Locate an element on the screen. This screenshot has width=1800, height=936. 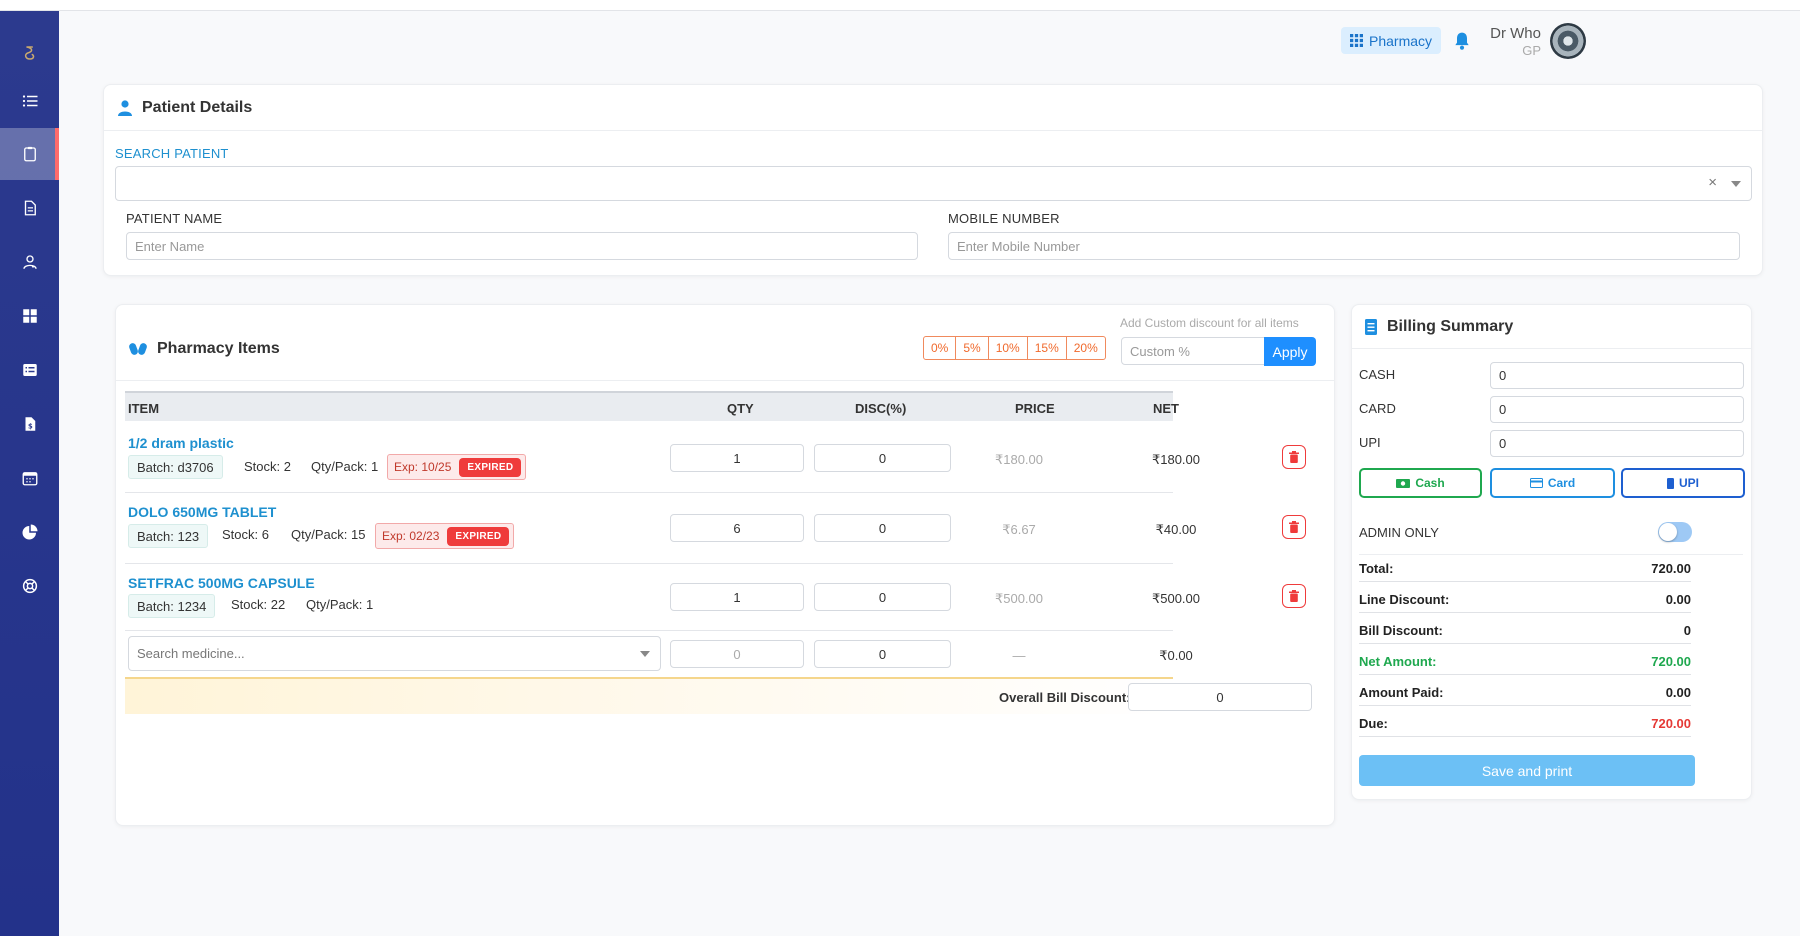
net-value: ₹40.00 is located at coordinates (1176, 529).